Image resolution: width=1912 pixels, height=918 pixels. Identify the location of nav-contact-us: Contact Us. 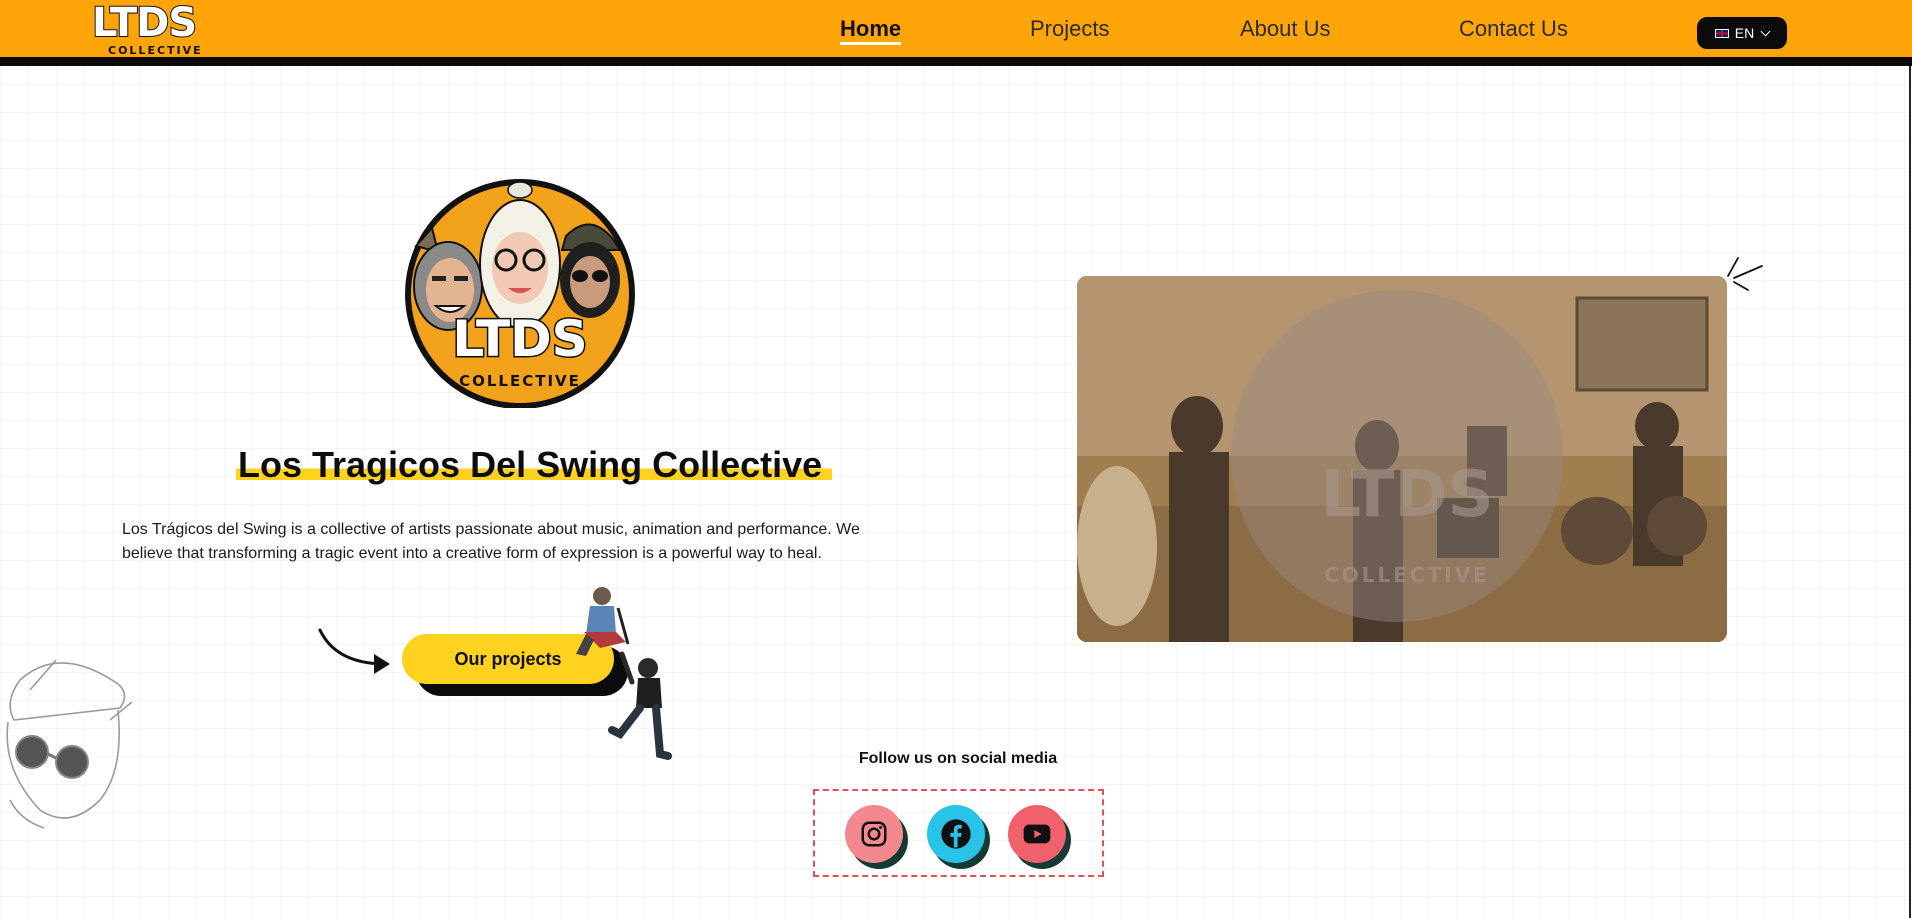
(1513, 28).